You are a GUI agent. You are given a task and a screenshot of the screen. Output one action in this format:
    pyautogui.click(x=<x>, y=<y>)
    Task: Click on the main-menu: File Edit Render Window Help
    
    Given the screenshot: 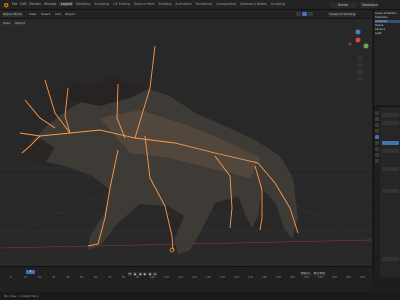 What is the action you would take?
    pyautogui.click(x=39, y=4)
    